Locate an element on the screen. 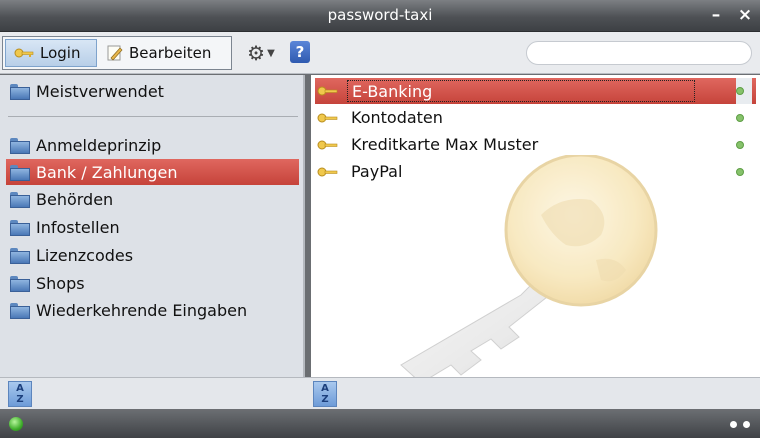  sidebar-item-label: Wiederkehrende Eingaben is located at coordinates (142, 310).